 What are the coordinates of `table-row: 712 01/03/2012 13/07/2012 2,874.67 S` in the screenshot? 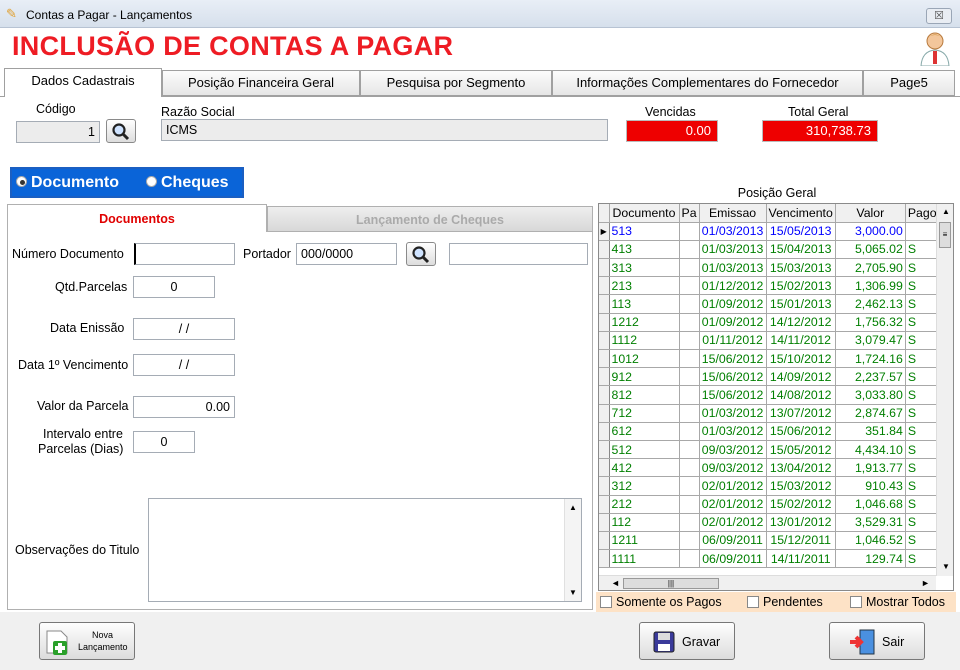 It's located at (769, 413).